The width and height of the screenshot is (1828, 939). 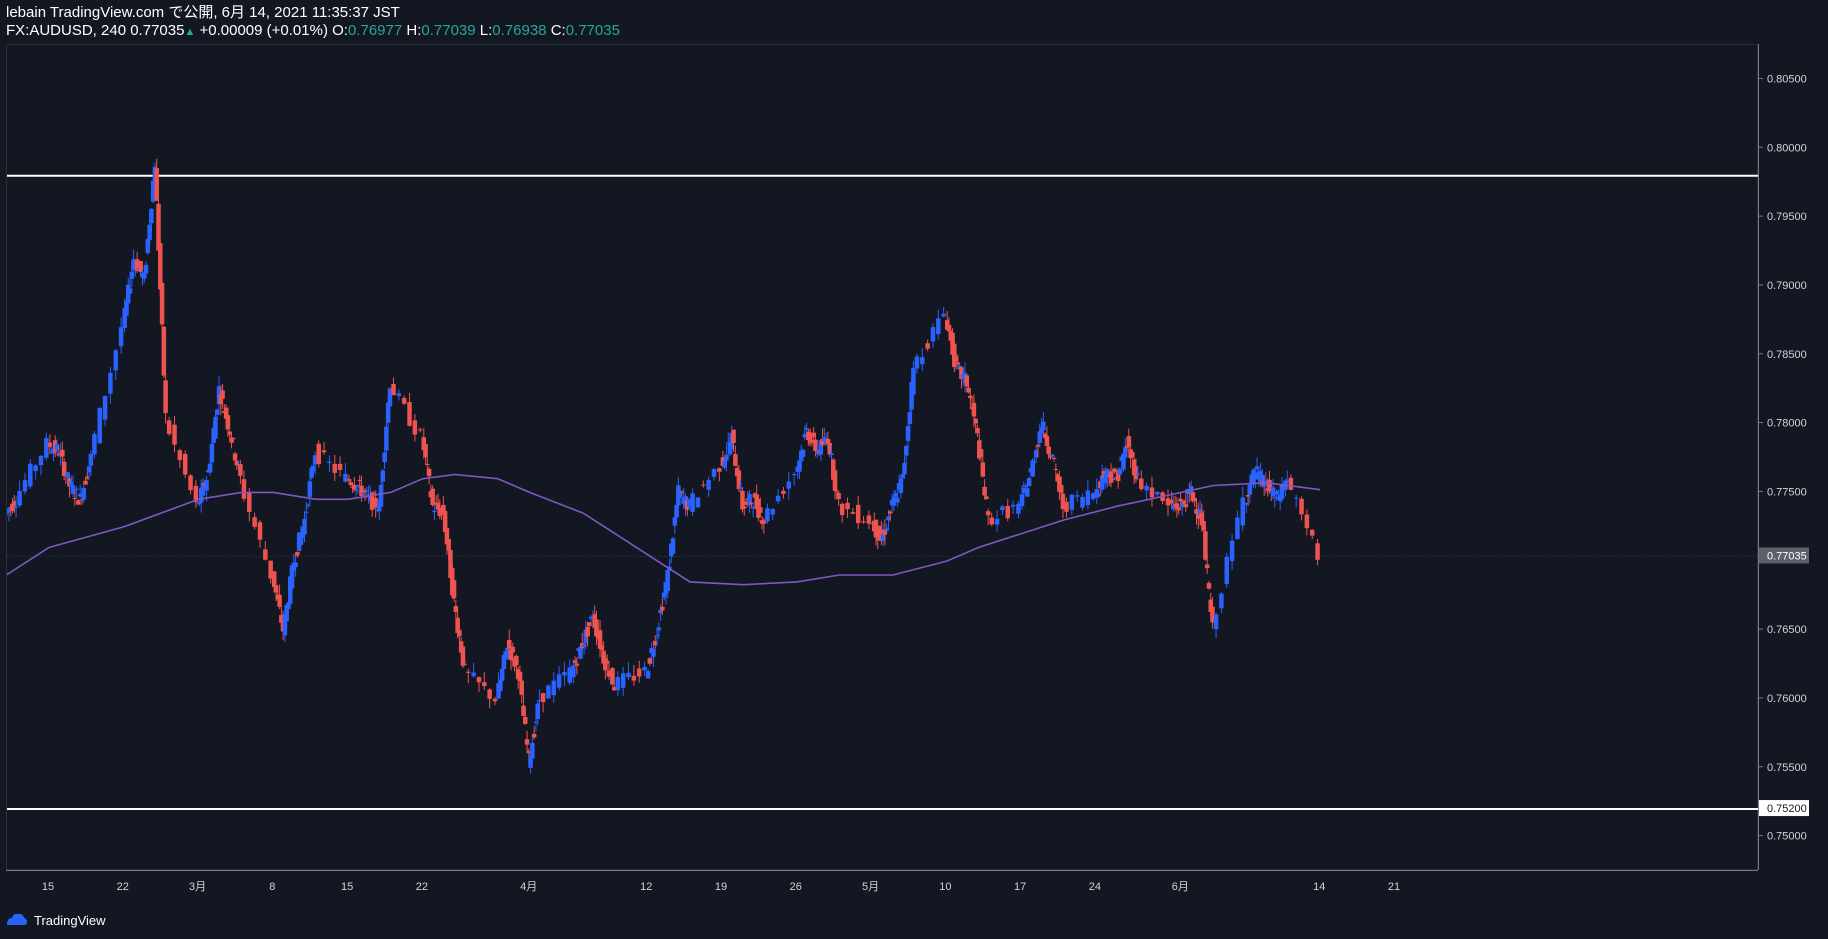 I want to click on time-tick-label: 26, so click(x=796, y=887).